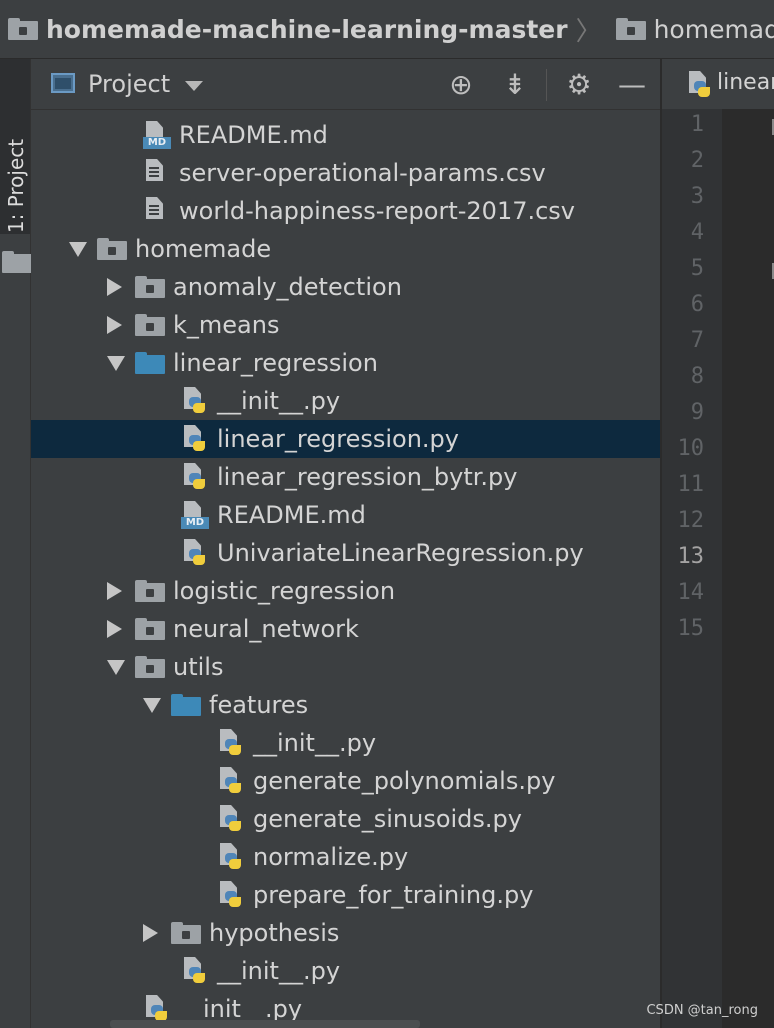 The width and height of the screenshot is (774, 1028). What do you see at coordinates (226, 325) in the screenshot?
I see `tree-item-label: k_means` at bounding box center [226, 325].